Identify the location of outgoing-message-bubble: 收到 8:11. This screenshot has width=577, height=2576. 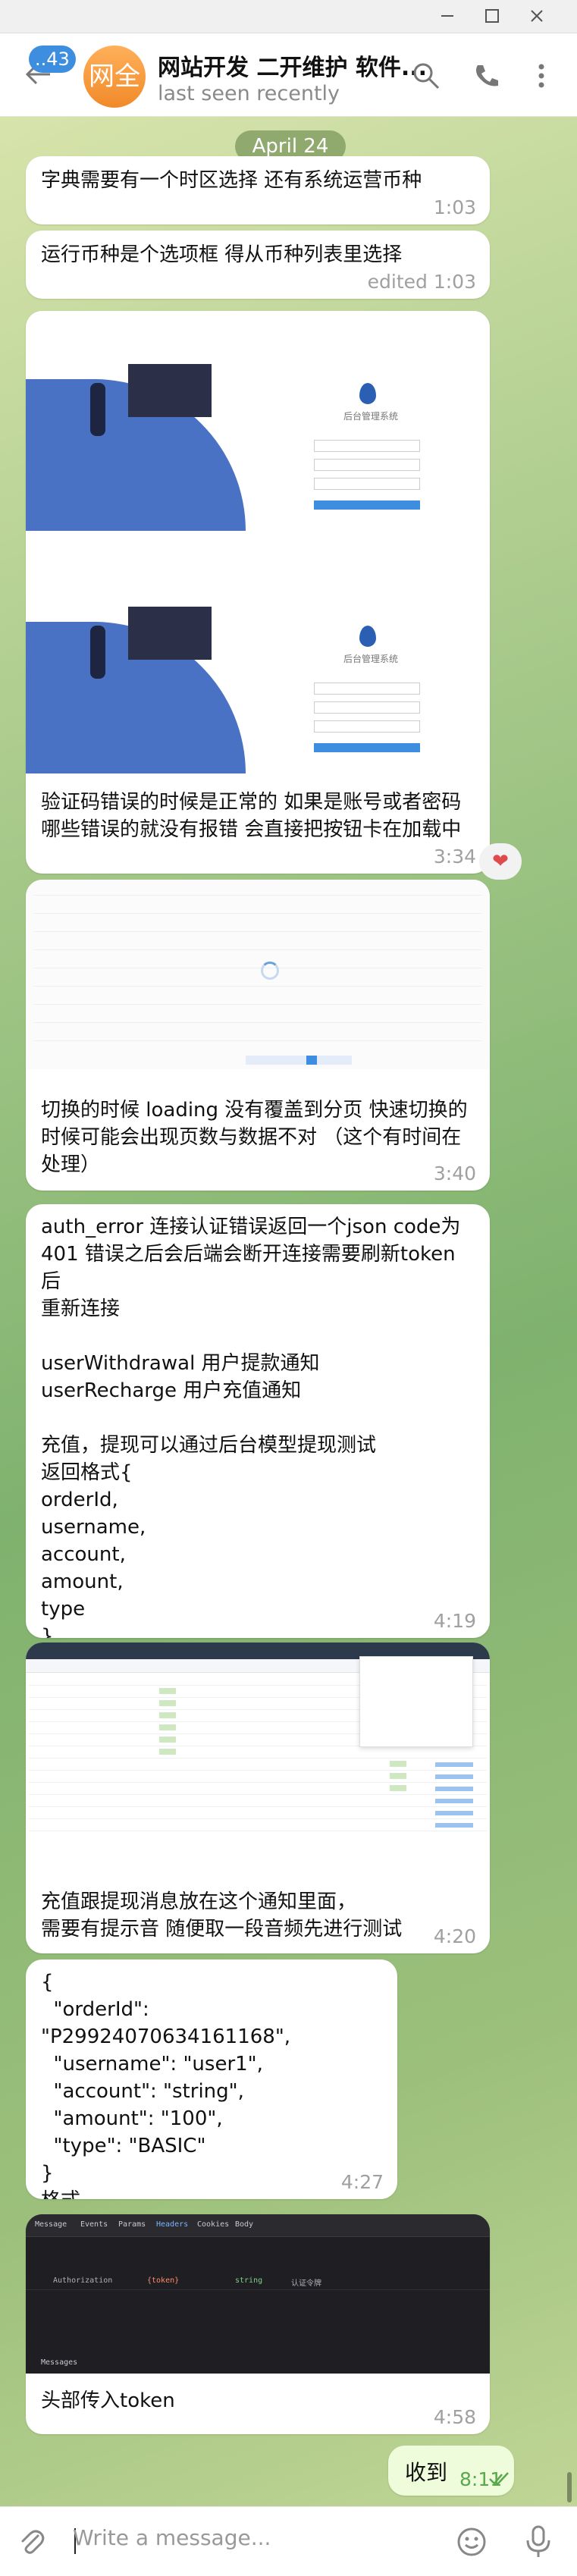
(451, 2471).